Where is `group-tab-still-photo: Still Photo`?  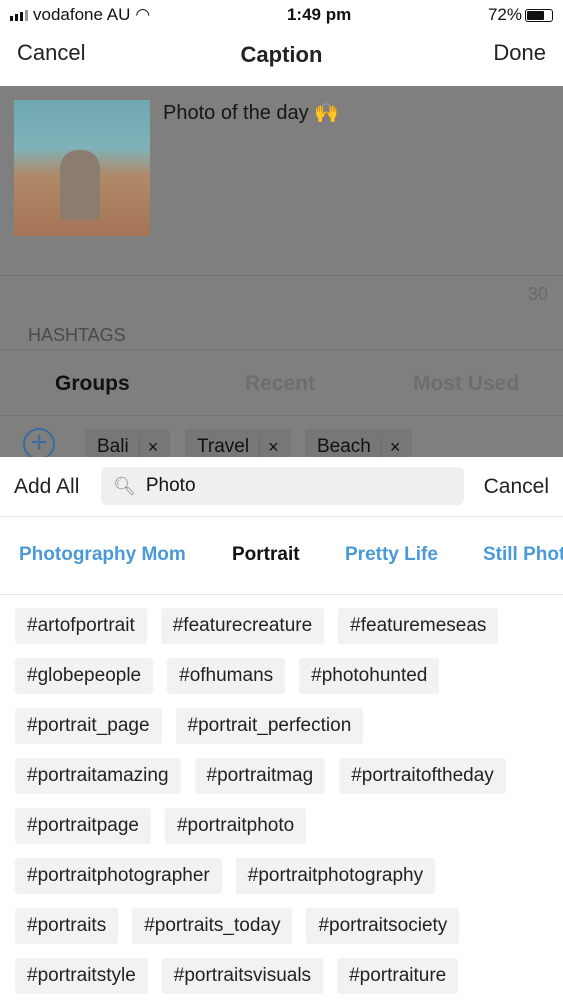 group-tab-still-photo: Still Photo is located at coordinates (523, 555).